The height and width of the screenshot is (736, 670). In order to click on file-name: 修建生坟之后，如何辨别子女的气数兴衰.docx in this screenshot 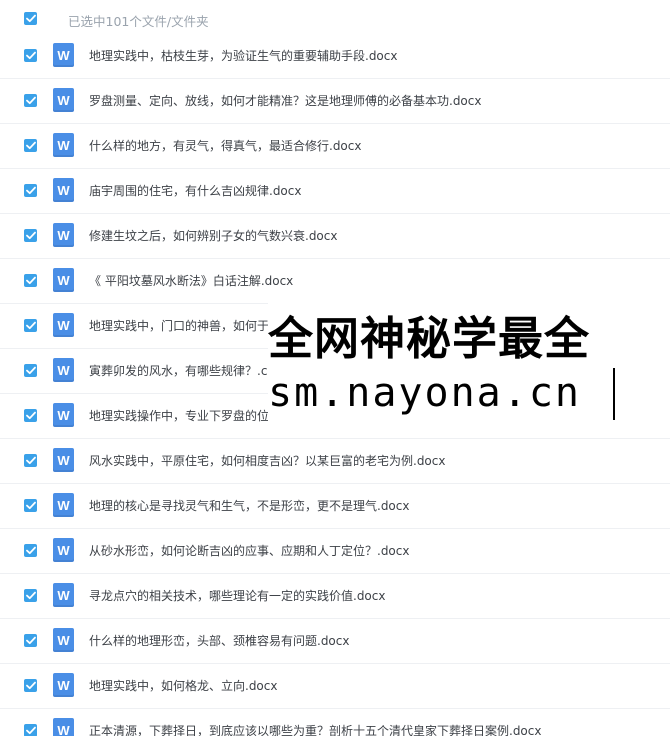, I will do `click(213, 235)`.